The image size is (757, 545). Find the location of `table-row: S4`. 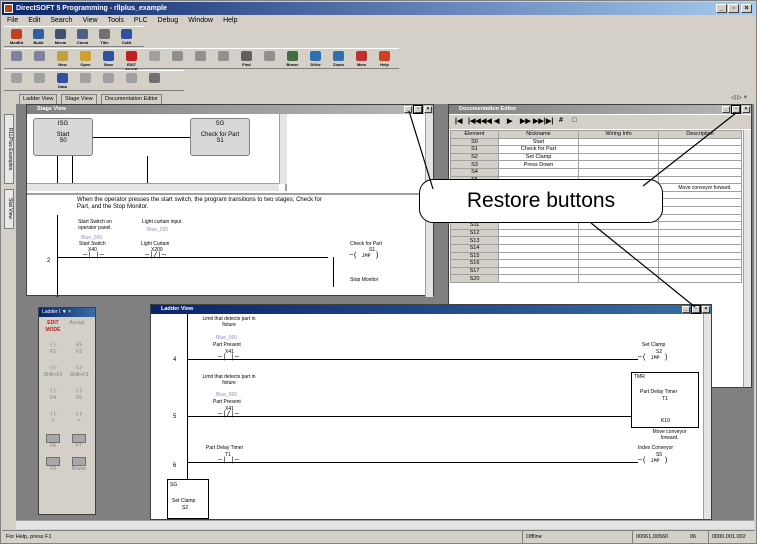

table-row: S4 is located at coordinates (596, 172).